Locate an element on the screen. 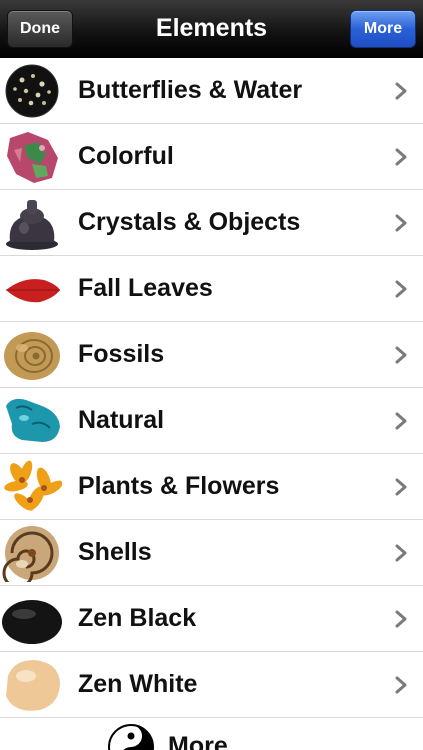  white-pebble-icon is located at coordinates (33, 685).